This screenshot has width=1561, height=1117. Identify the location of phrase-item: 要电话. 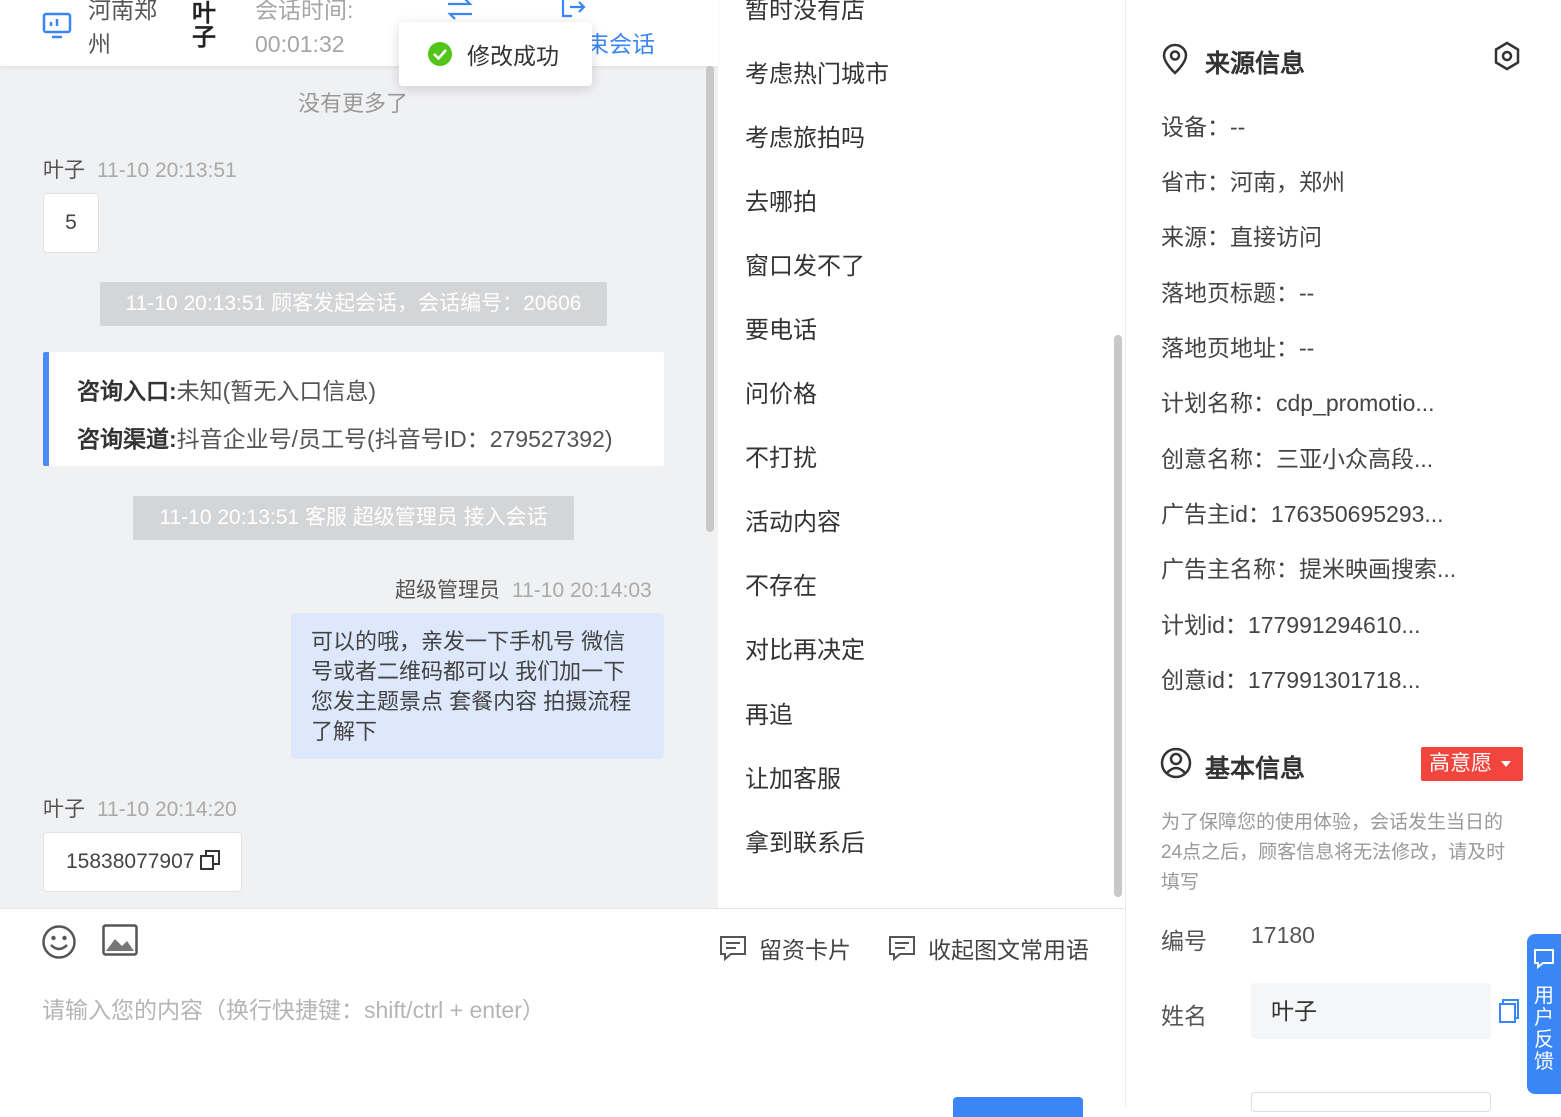
(781, 327).